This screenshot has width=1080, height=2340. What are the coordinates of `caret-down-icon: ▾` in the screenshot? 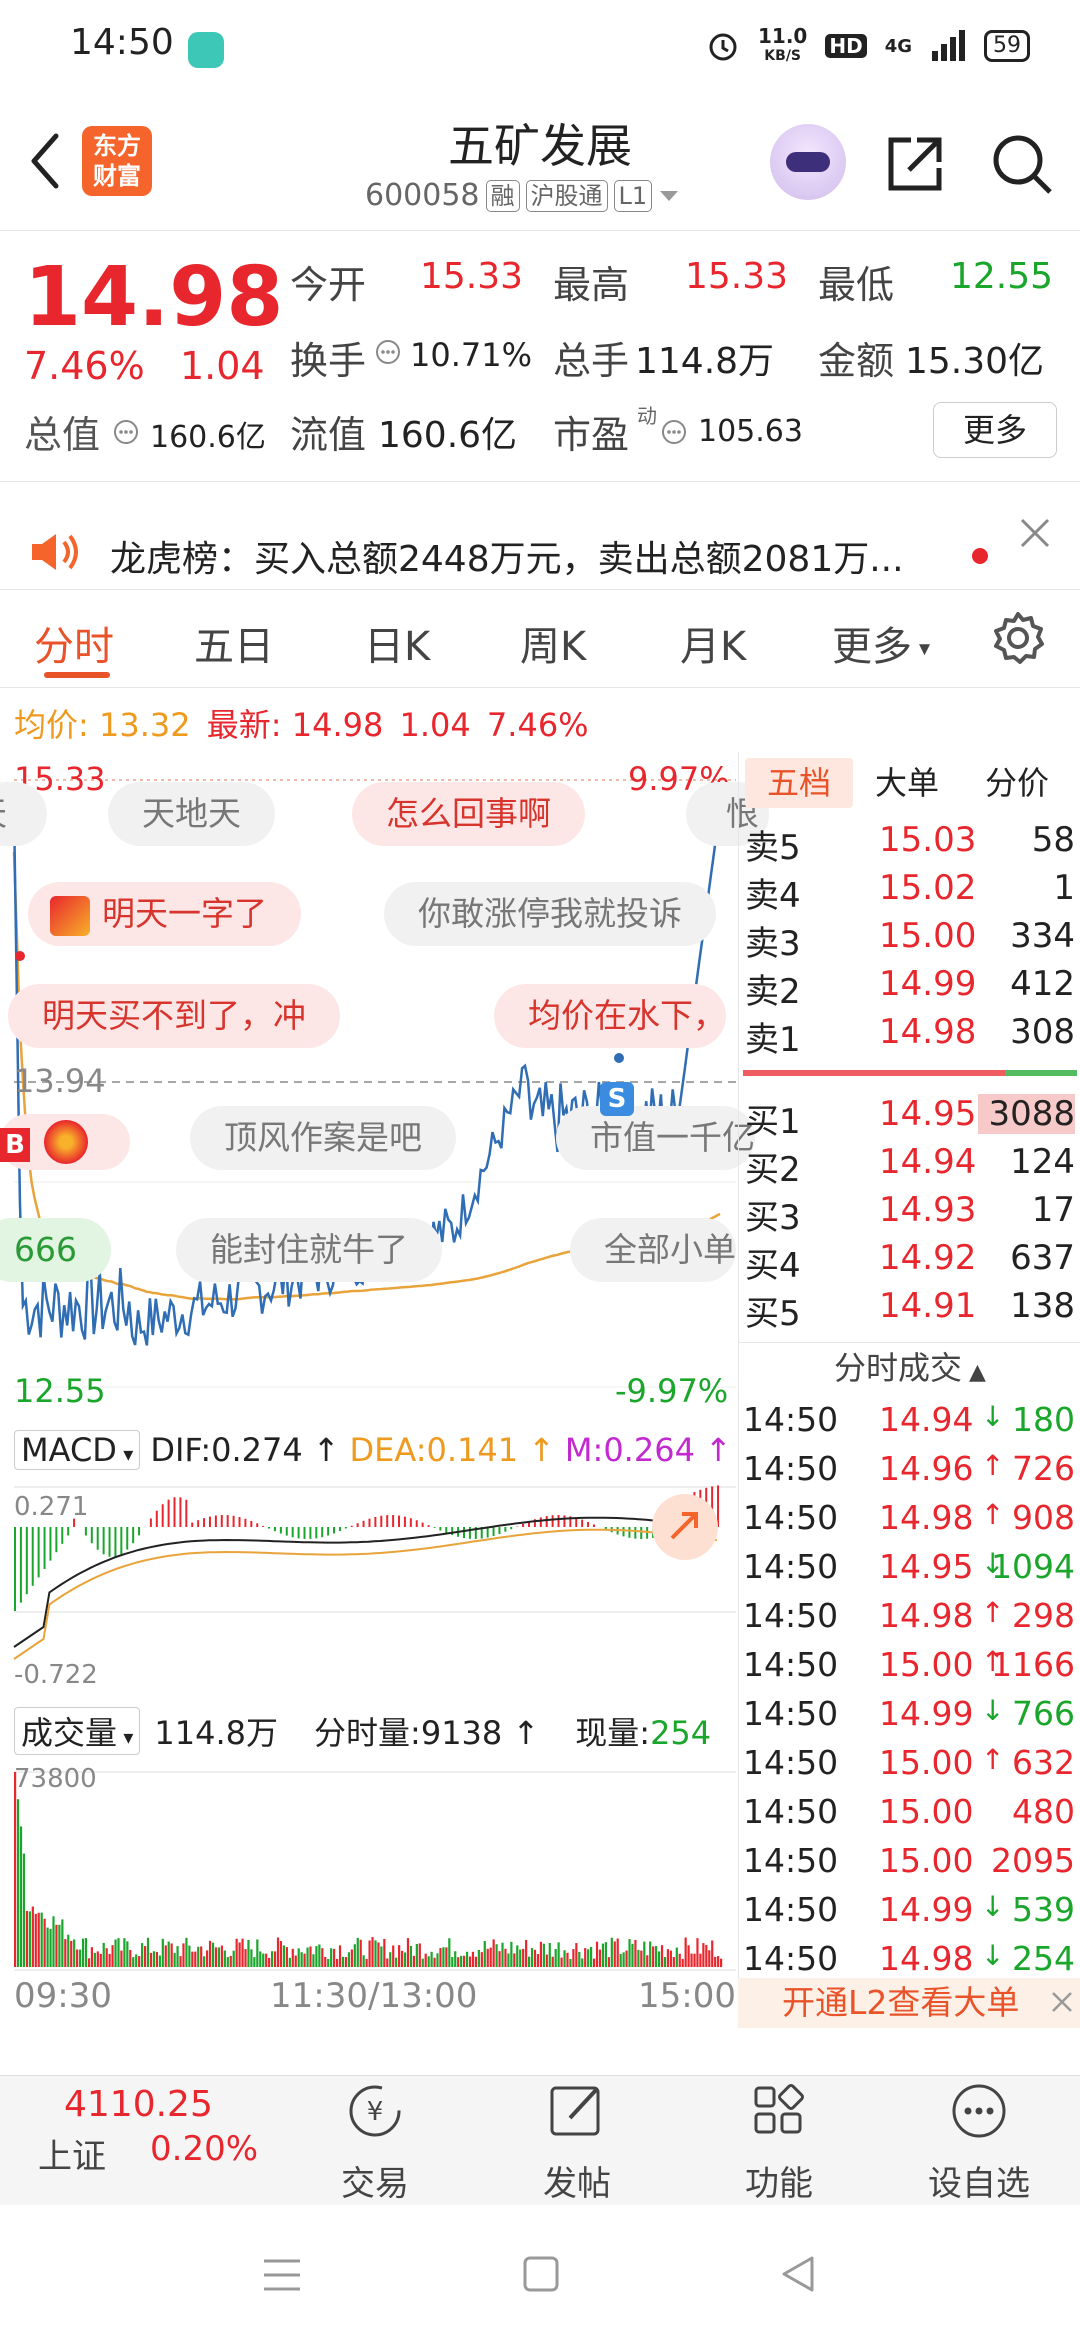 It's located at (125, 1454).